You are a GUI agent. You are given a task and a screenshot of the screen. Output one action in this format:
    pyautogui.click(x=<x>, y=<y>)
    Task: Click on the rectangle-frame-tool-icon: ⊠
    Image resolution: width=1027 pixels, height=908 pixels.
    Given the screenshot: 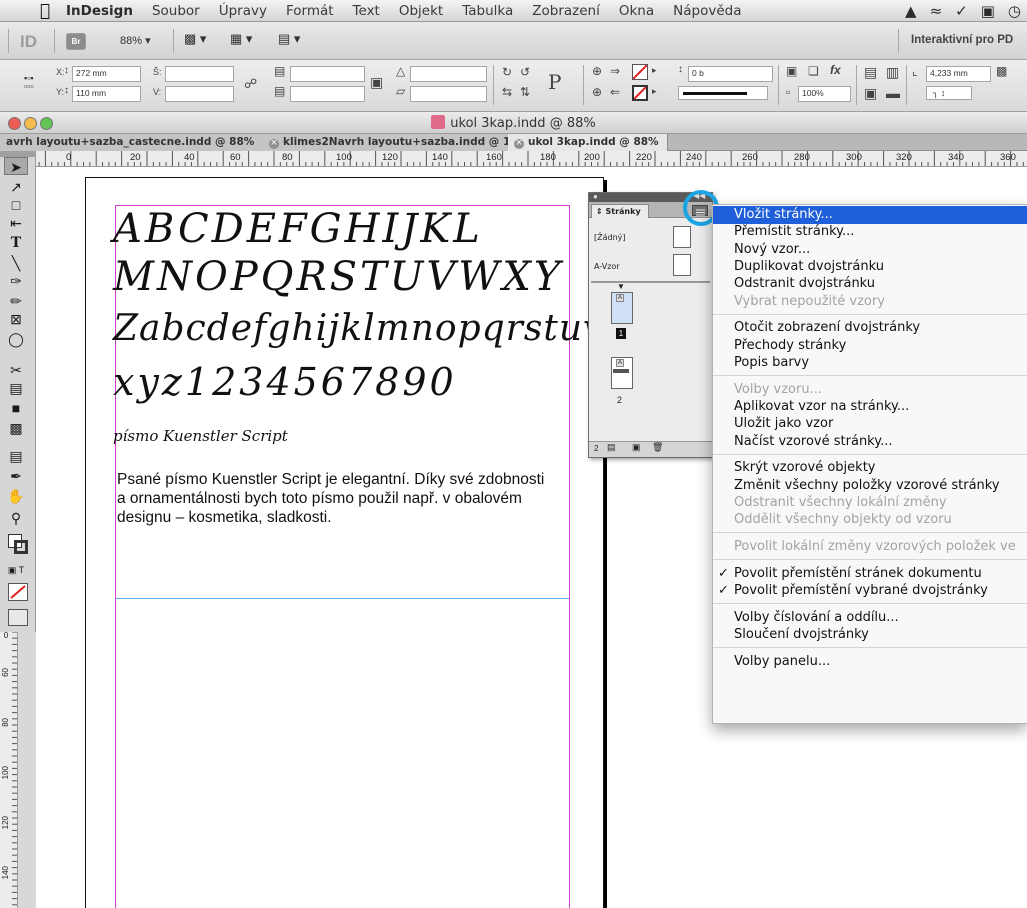 What is the action you would take?
    pyautogui.click(x=16, y=319)
    